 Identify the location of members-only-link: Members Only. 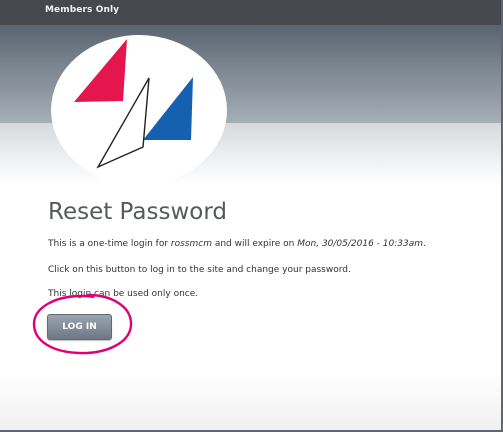
(82, 10).